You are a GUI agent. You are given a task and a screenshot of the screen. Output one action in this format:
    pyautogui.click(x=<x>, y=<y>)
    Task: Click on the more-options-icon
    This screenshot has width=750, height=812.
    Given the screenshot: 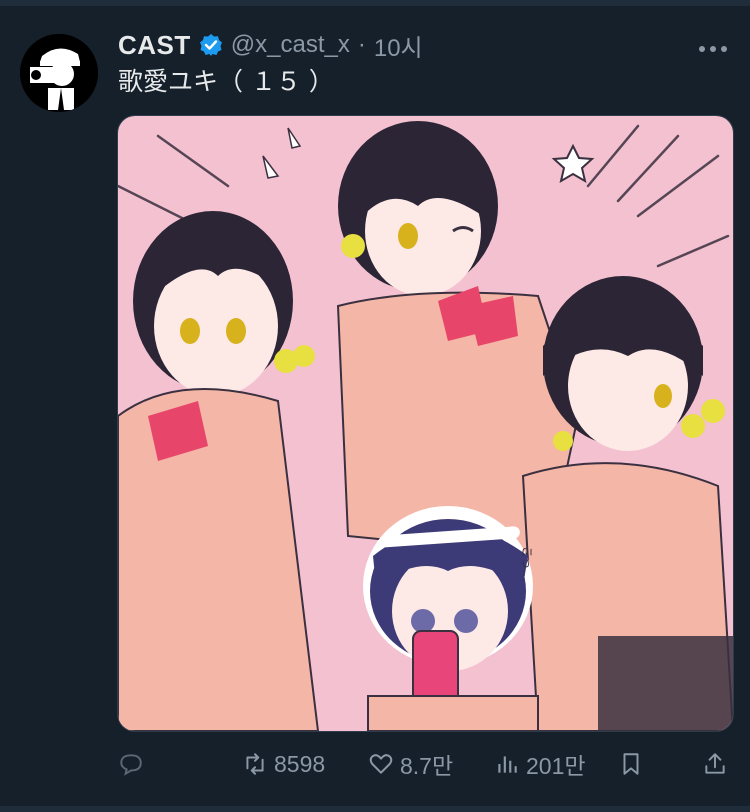 What is the action you would take?
    pyautogui.click(x=713, y=45)
    